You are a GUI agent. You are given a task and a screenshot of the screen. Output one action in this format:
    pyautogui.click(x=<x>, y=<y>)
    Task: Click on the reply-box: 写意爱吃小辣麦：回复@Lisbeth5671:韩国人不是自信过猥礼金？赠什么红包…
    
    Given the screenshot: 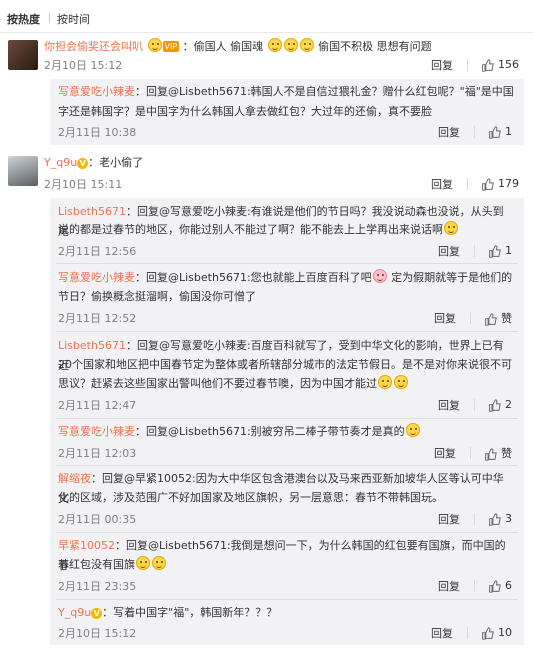 What is the action you would take?
    pyautogui.click(x=287, y=112)
    